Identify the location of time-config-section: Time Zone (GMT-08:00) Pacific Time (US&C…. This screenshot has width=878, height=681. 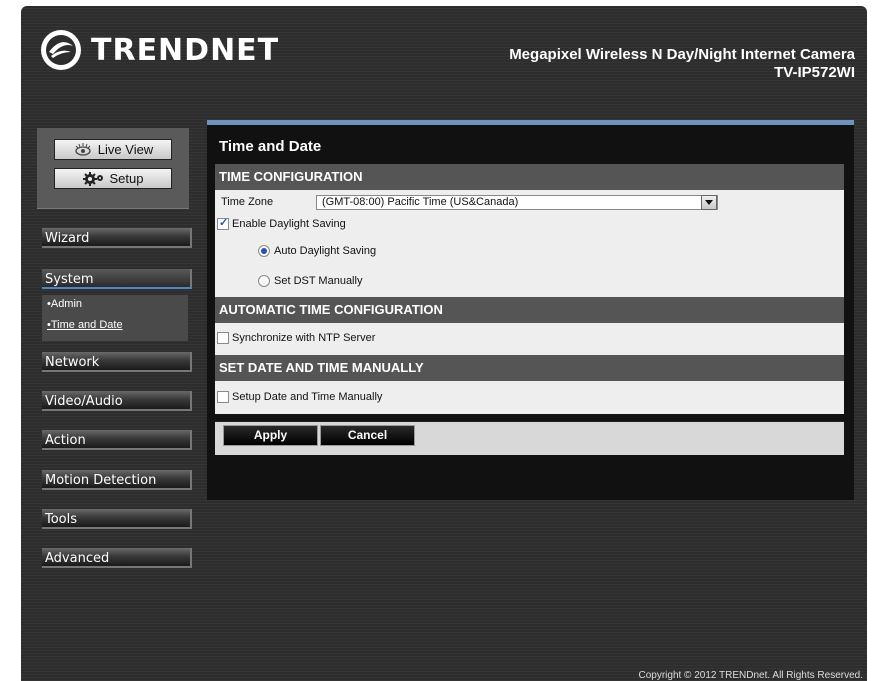
(529, 243).